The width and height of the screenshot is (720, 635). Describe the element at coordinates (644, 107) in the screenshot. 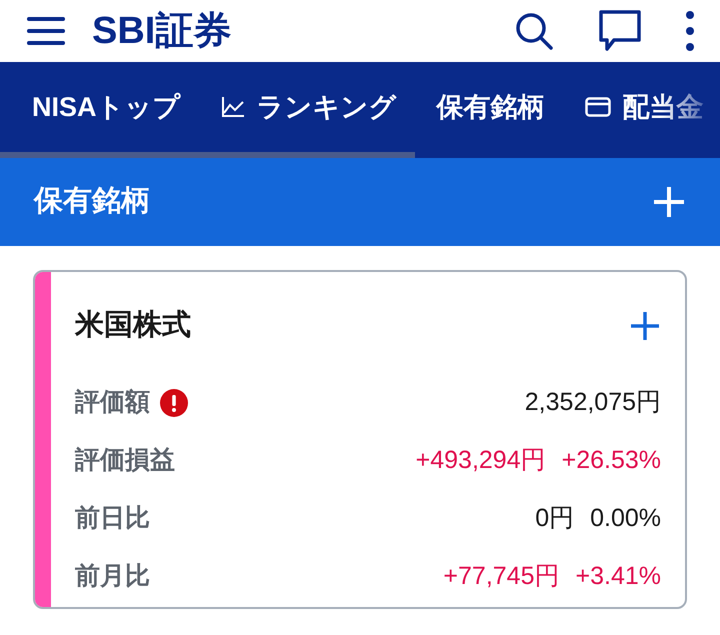

I see `nav-tab: 配当金` at that location.